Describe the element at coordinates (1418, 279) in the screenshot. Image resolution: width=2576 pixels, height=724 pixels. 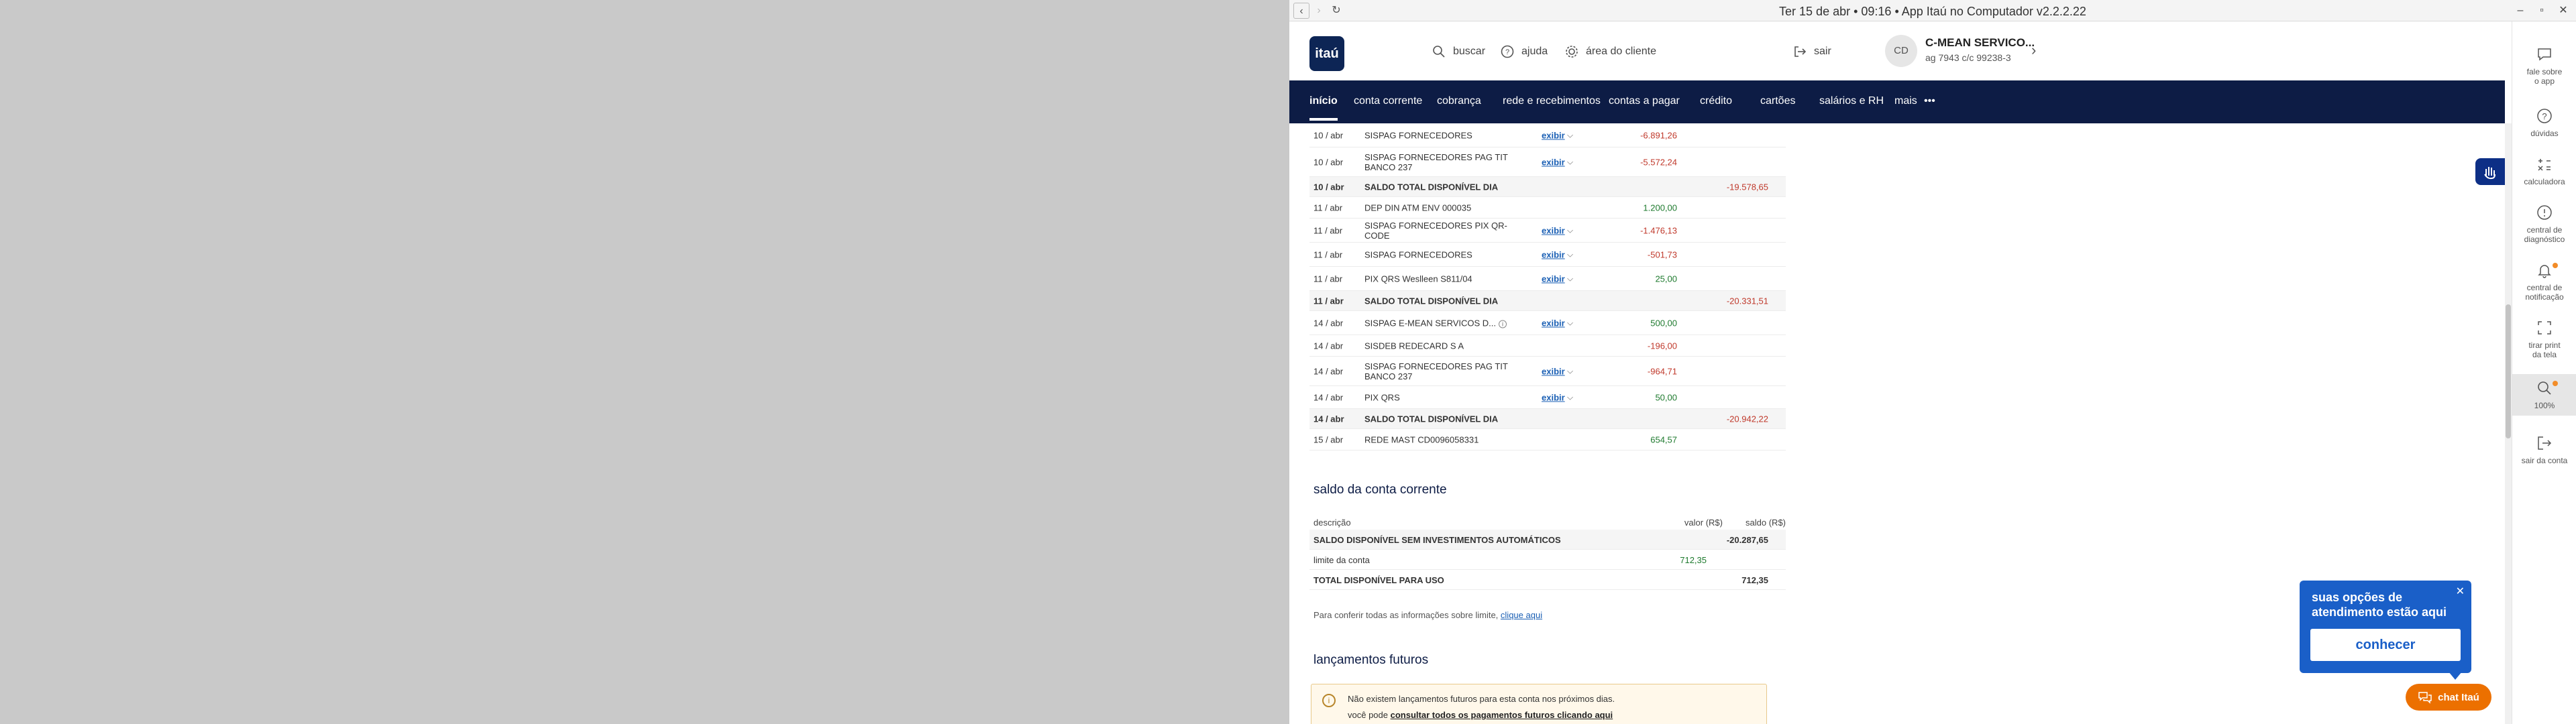
I see `row-description: PIX QRS Weslleen S811/04` at that location.